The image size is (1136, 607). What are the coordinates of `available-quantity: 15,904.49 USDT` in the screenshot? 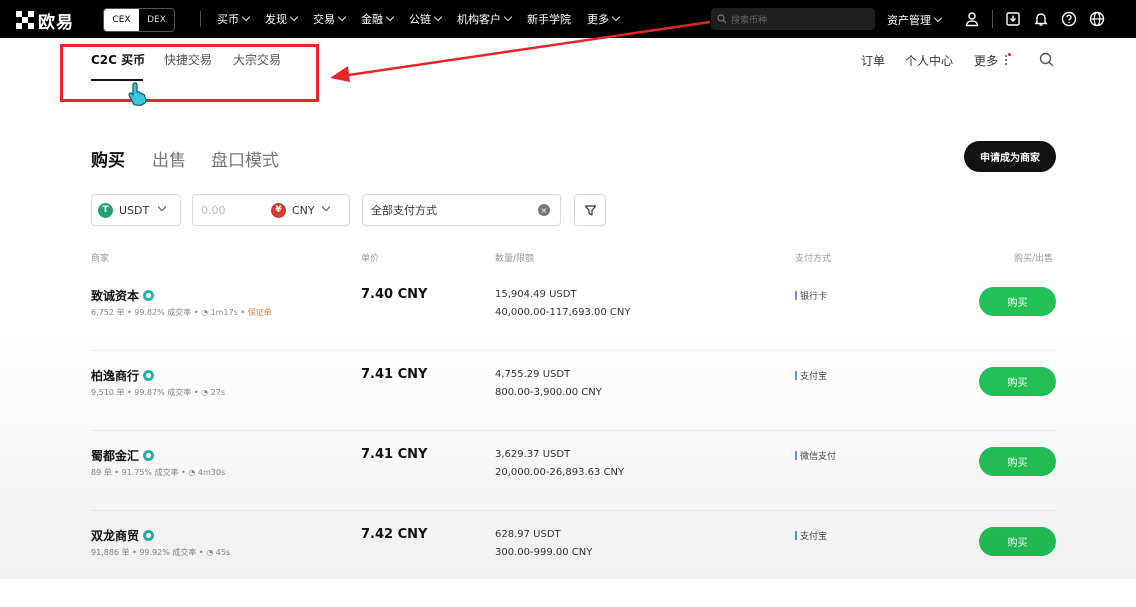 It's located at (536, 294).